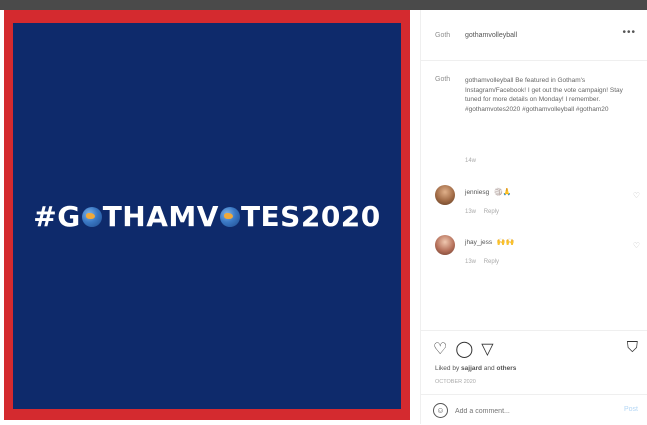 This screenshot has height=425, width=647. I want to click on hashtag-part-3: TES2020, so click(310, 216).